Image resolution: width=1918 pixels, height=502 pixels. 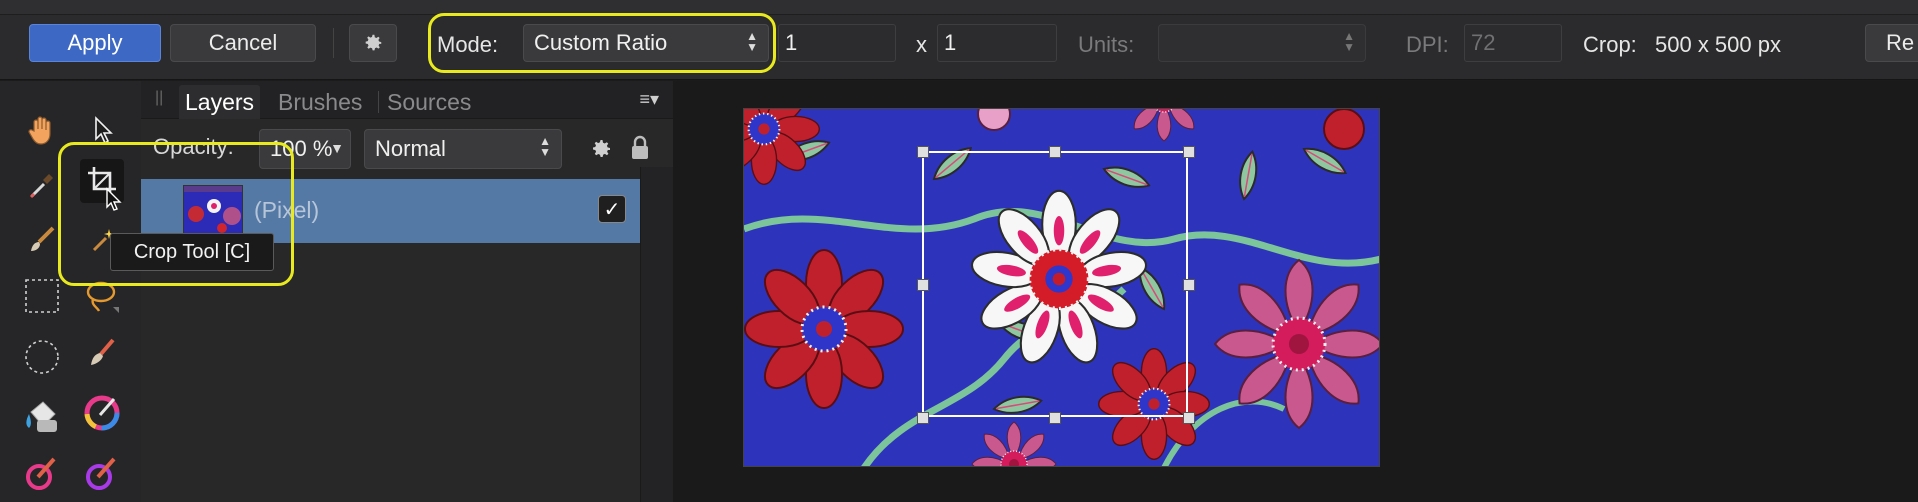 What do you see at coordinates (378, 102) in the screenshot?
I see `tab-divider` at bounding box center [378, 102].